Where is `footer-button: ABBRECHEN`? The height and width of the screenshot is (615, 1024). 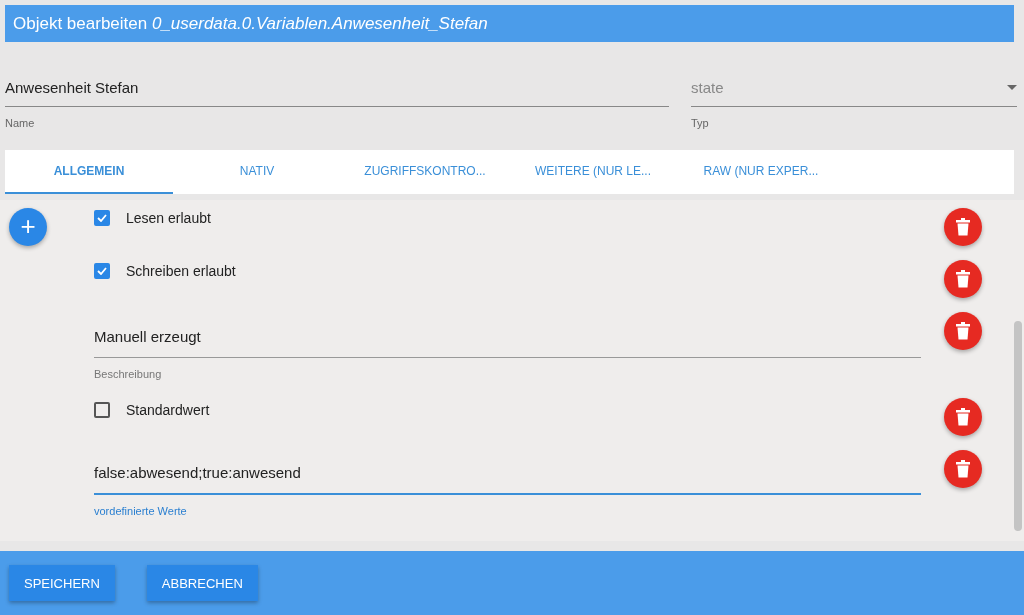
footer-button: ABBRECHEN is located at coordinates (202, 583).